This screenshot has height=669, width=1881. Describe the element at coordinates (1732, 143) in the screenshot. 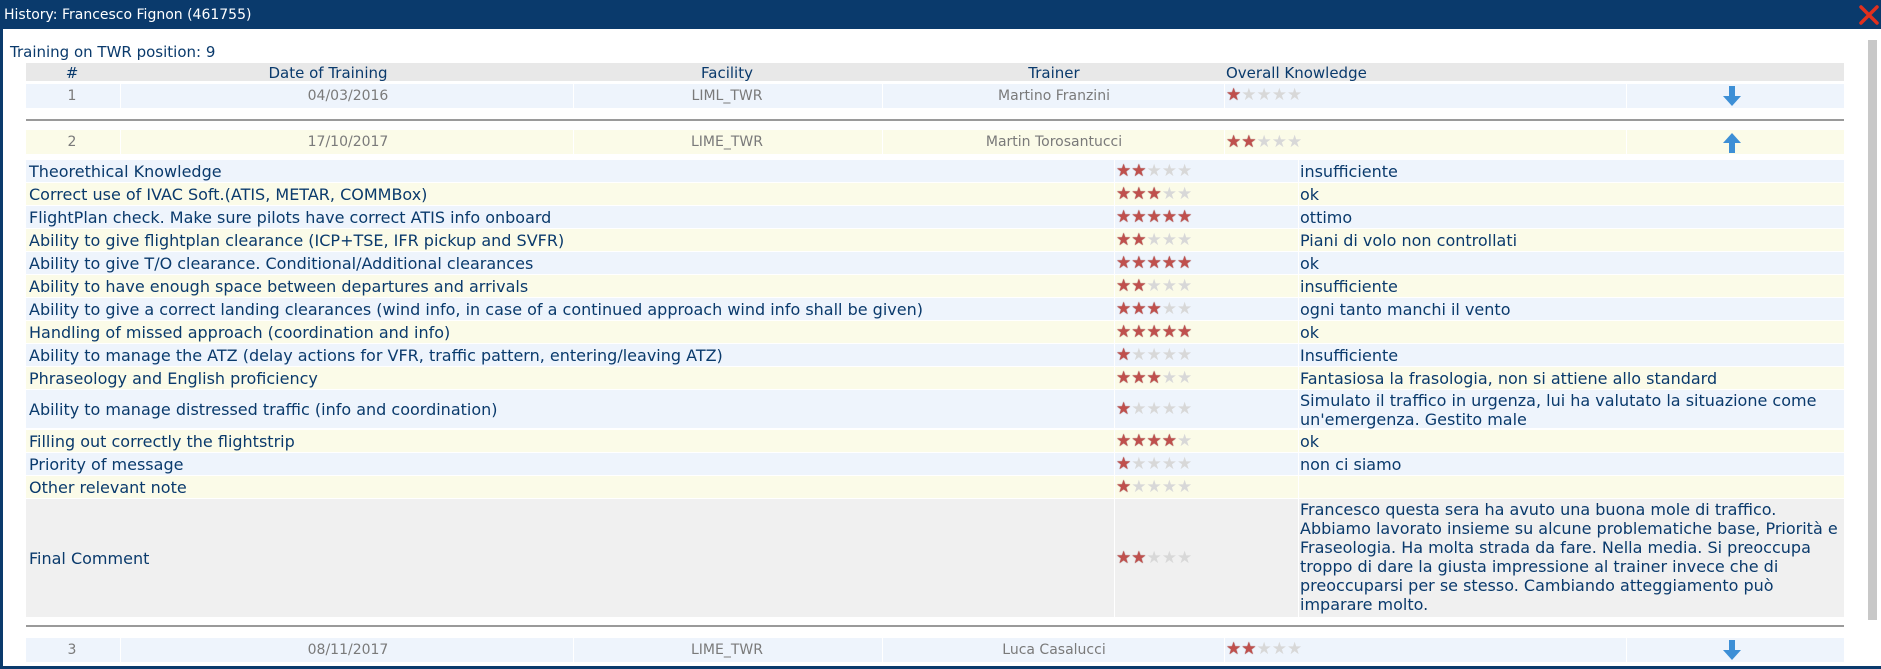

I see `arrow-up-icon` at that location.